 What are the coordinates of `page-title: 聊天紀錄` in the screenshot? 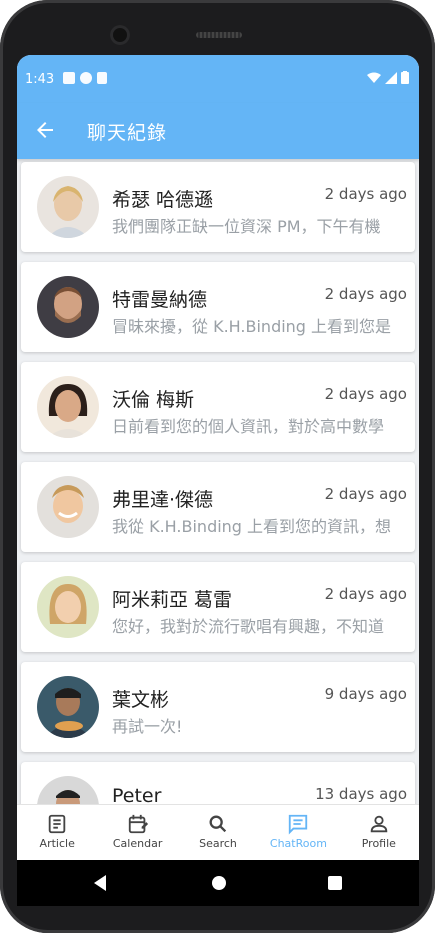 It's located at (127, 133).